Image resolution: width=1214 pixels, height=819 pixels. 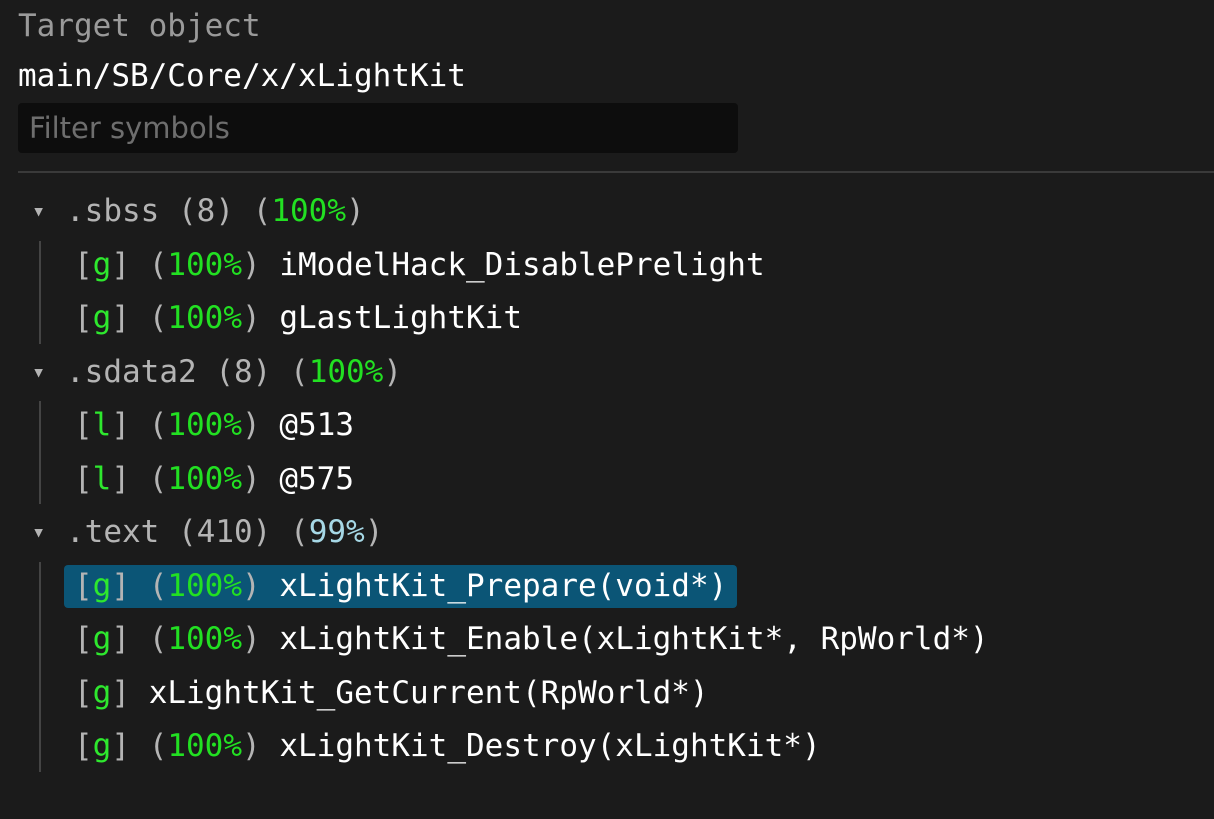 I want to click on section-match-percent: 99%, so click(x=336, y=532).